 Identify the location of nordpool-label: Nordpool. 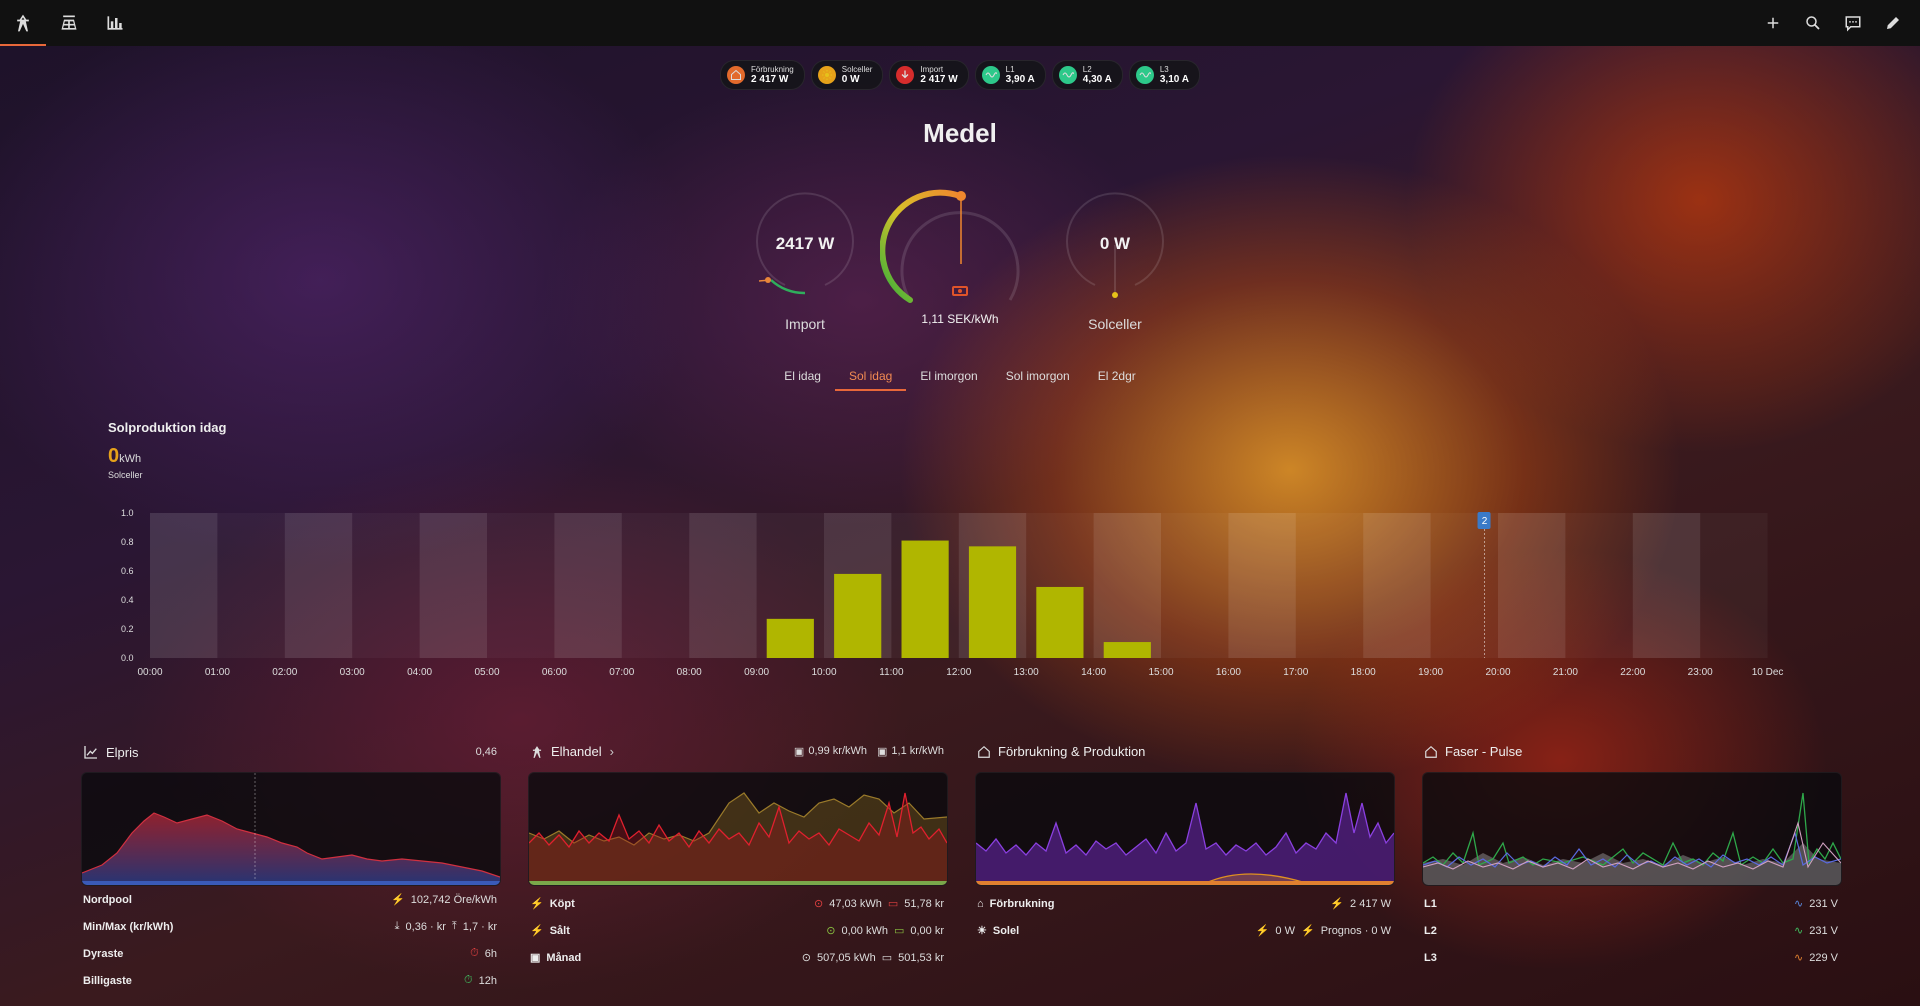
(107, 899).